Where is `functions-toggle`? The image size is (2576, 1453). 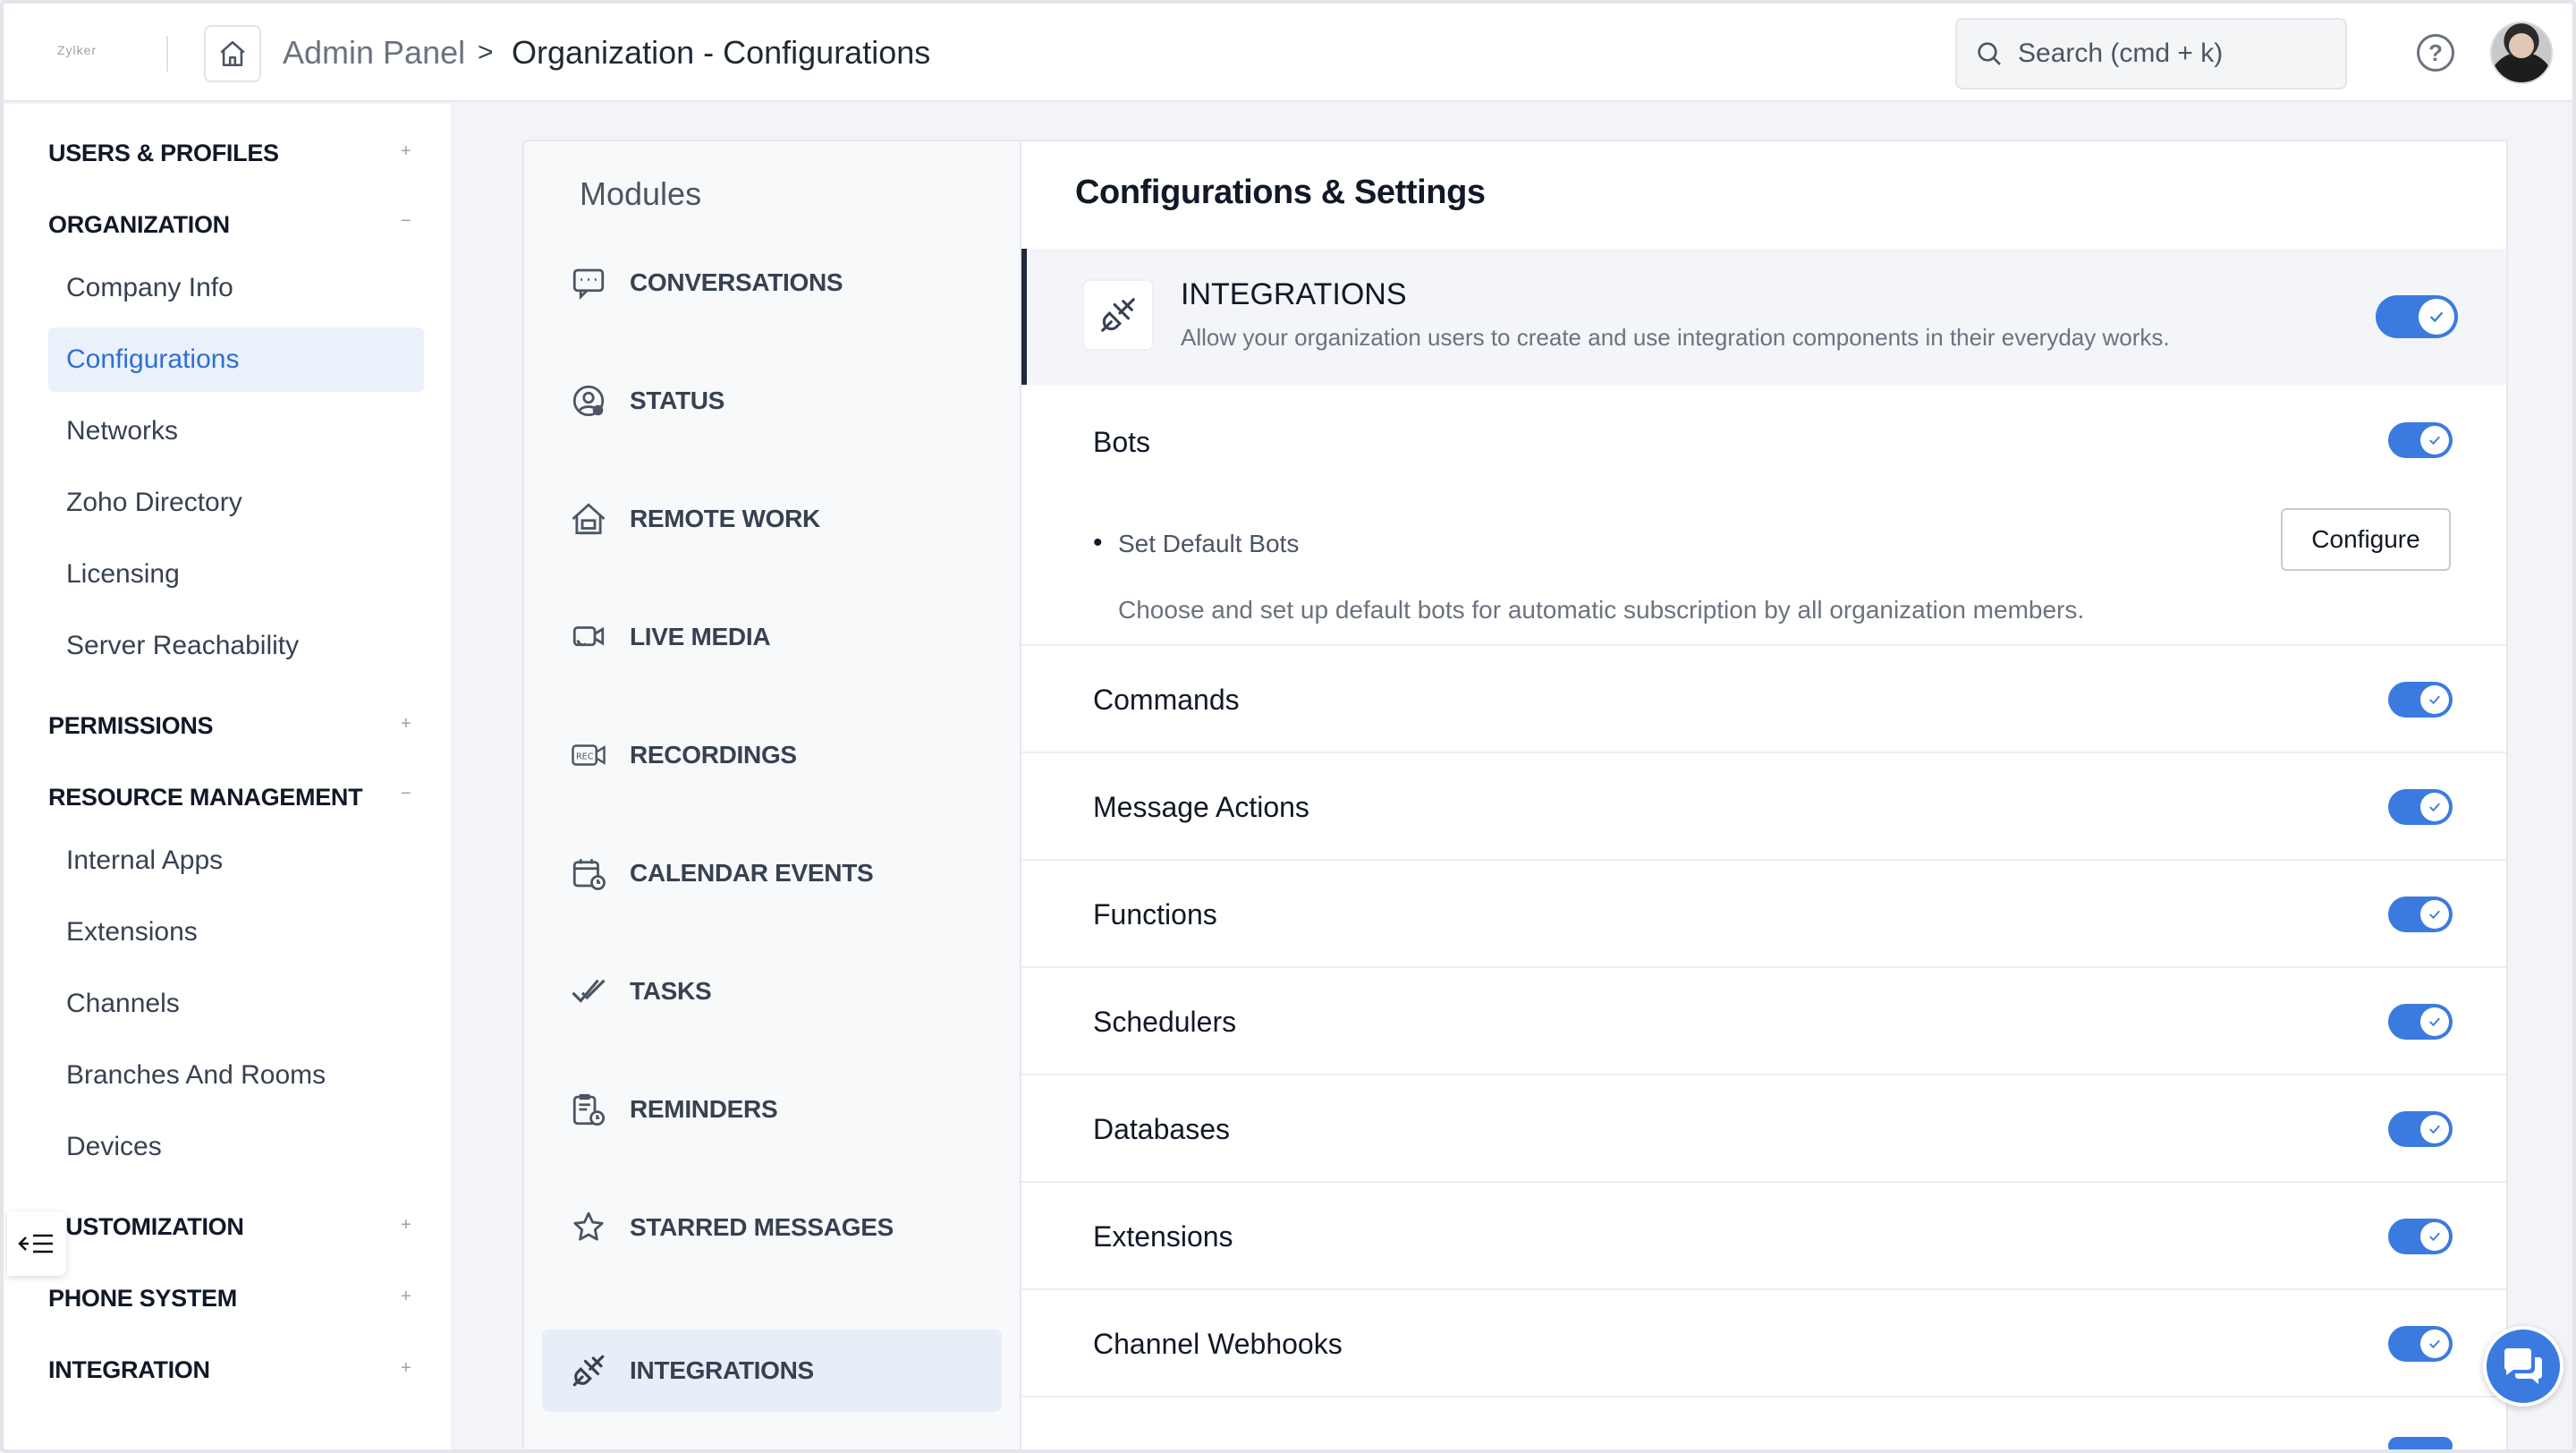 functions-toggle is located at coordinates (2420, 914).